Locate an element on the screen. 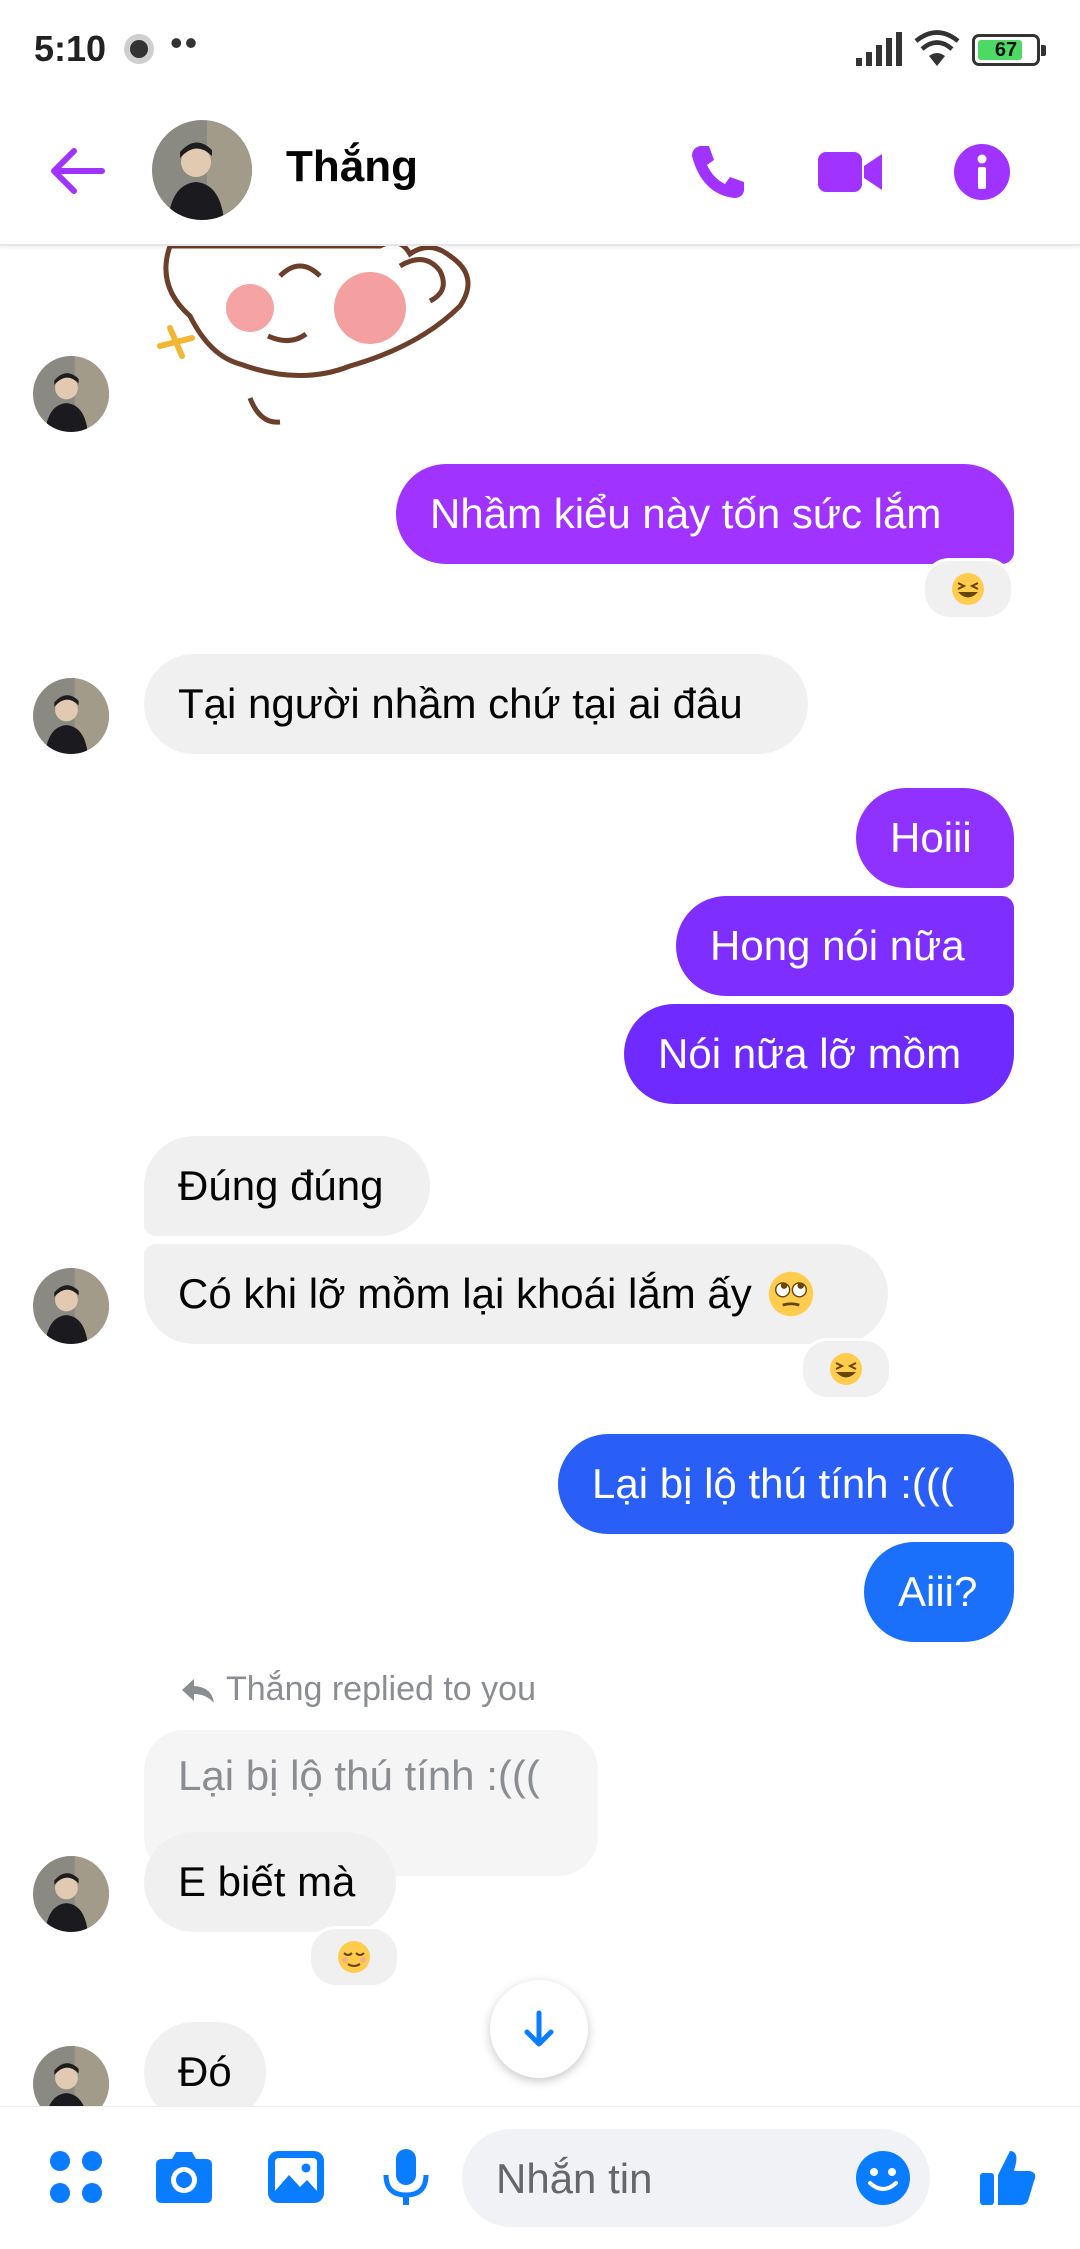 This screenshot has width=1080, height=2249. notification-icon is located at coordinates (139, 49).